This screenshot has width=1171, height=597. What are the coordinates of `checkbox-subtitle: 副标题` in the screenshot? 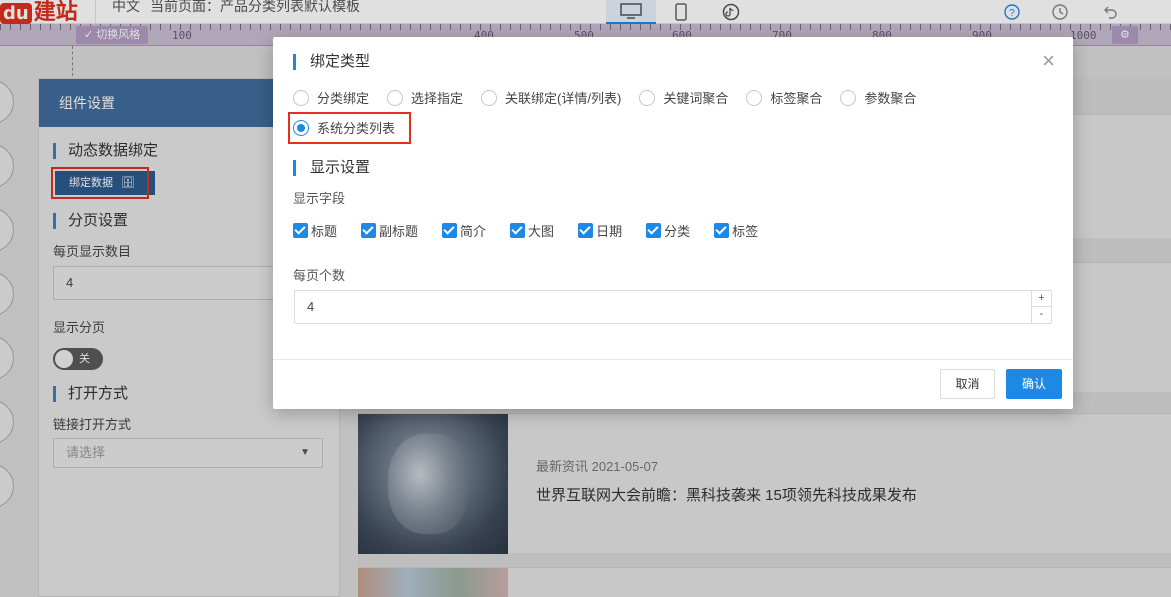 It's located at (389, 230).